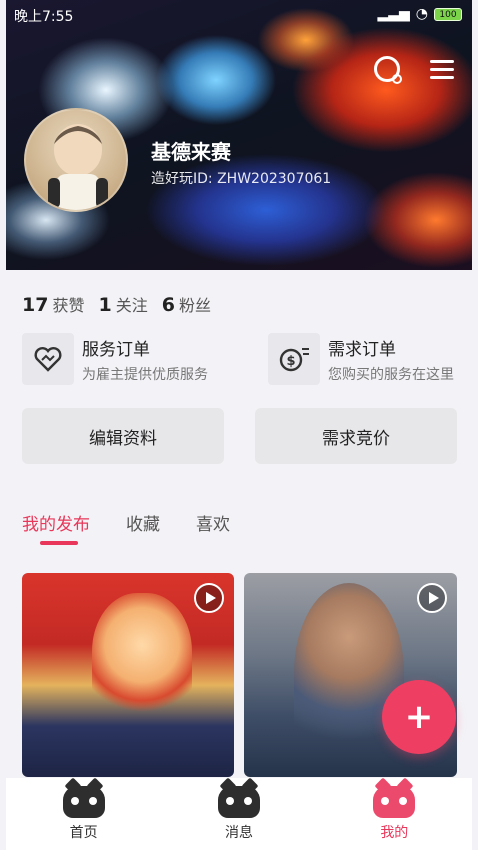 This screenshot has width=478, height=850. Describe the element at coordinates (83, 833) in the screenshot. I see `nav-home-label: 首页` at that location.